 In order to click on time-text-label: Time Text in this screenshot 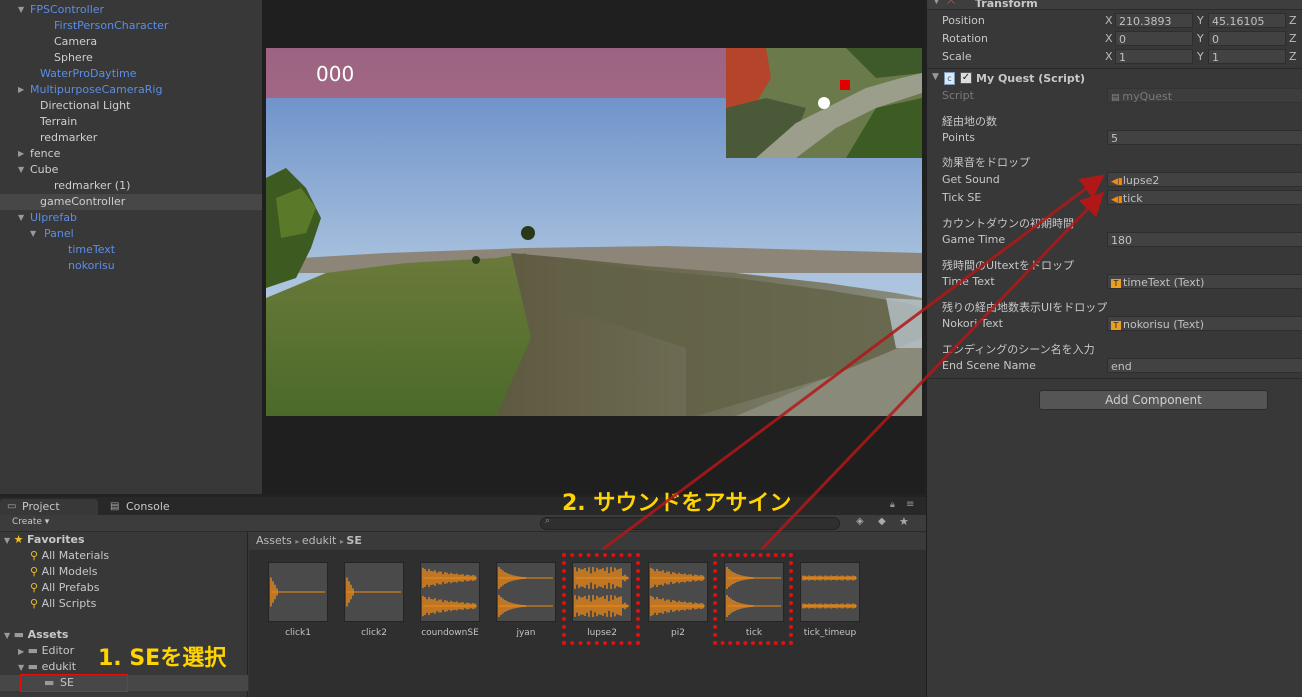, I will do `click(968, 281)`.